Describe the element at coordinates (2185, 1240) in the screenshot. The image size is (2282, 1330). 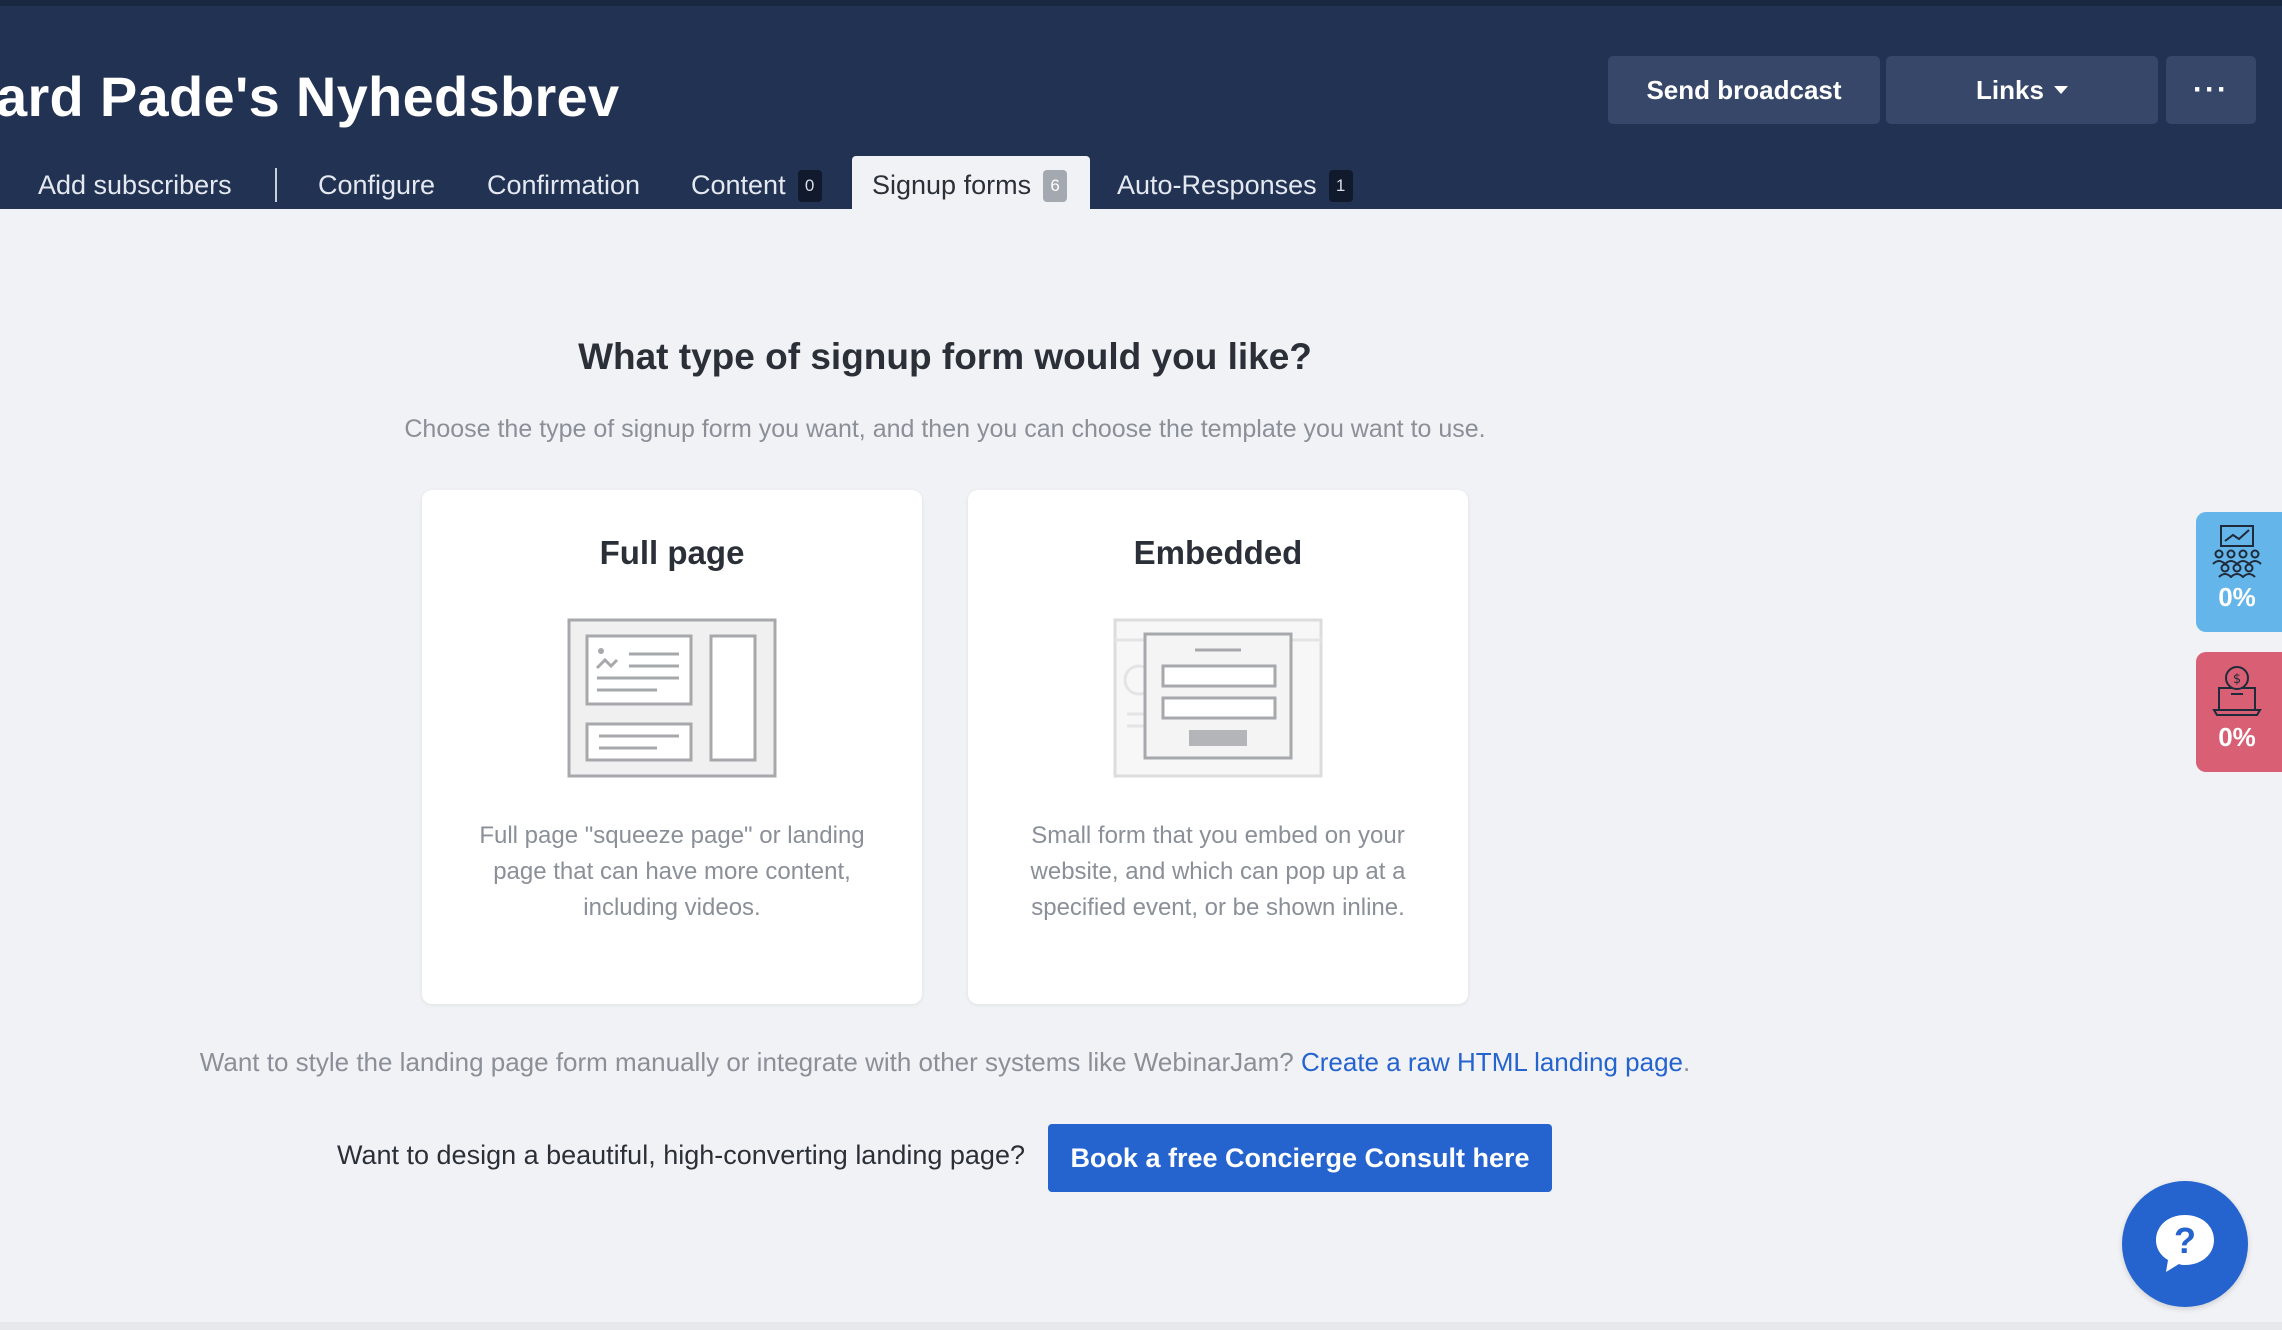
I see `help-glyph: ?` at that location.